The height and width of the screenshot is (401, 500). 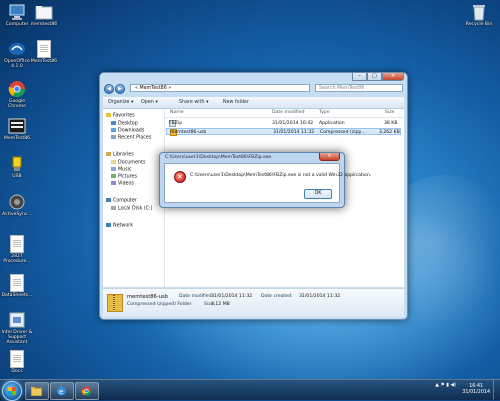 What do you see at coordinates (128, 124) in the screenshot?
I see `nav-label: Desktop` at bounding box center [128, 124].